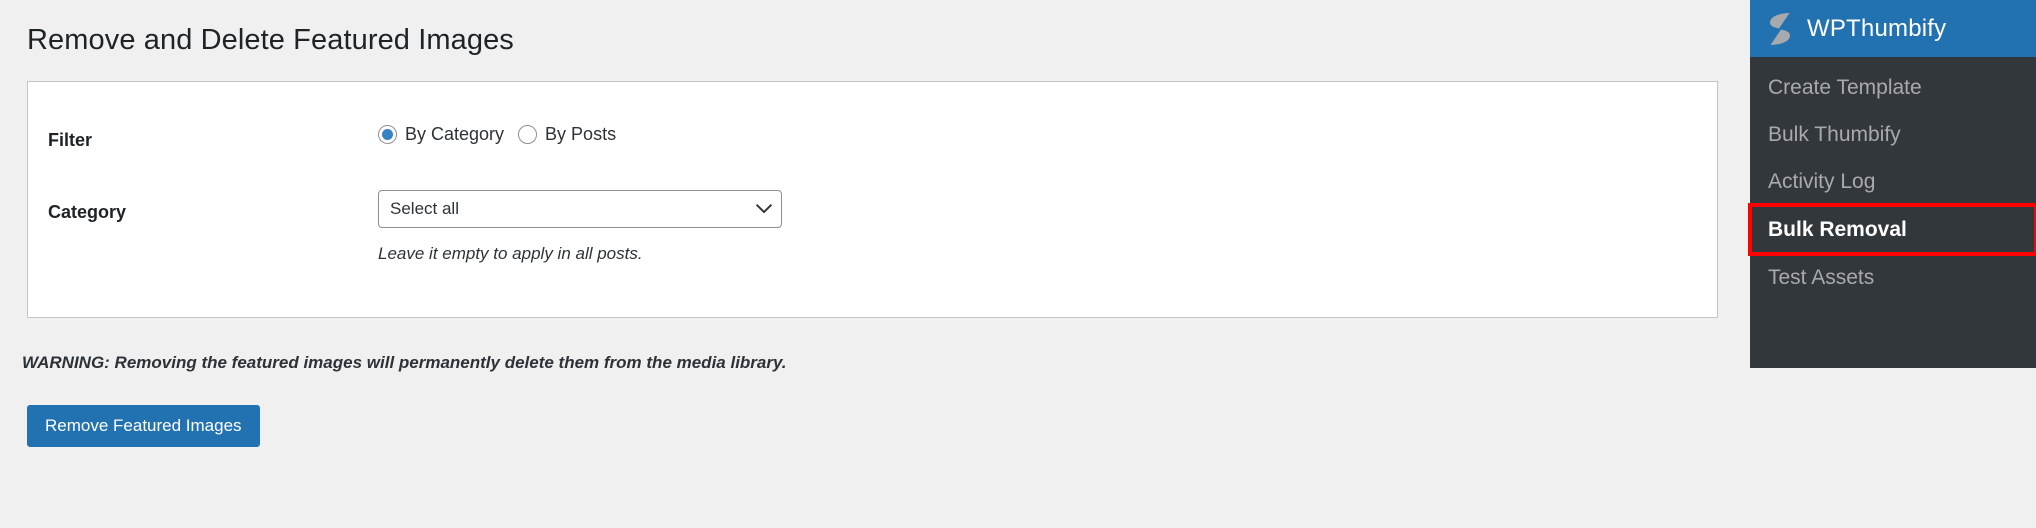 This screenshot has width=2036, height=528. What do you see at coordinates (581, 134) in the screenshot?
I see `radio-label-by-posts: By Posts` at bounding box center [581, 134].